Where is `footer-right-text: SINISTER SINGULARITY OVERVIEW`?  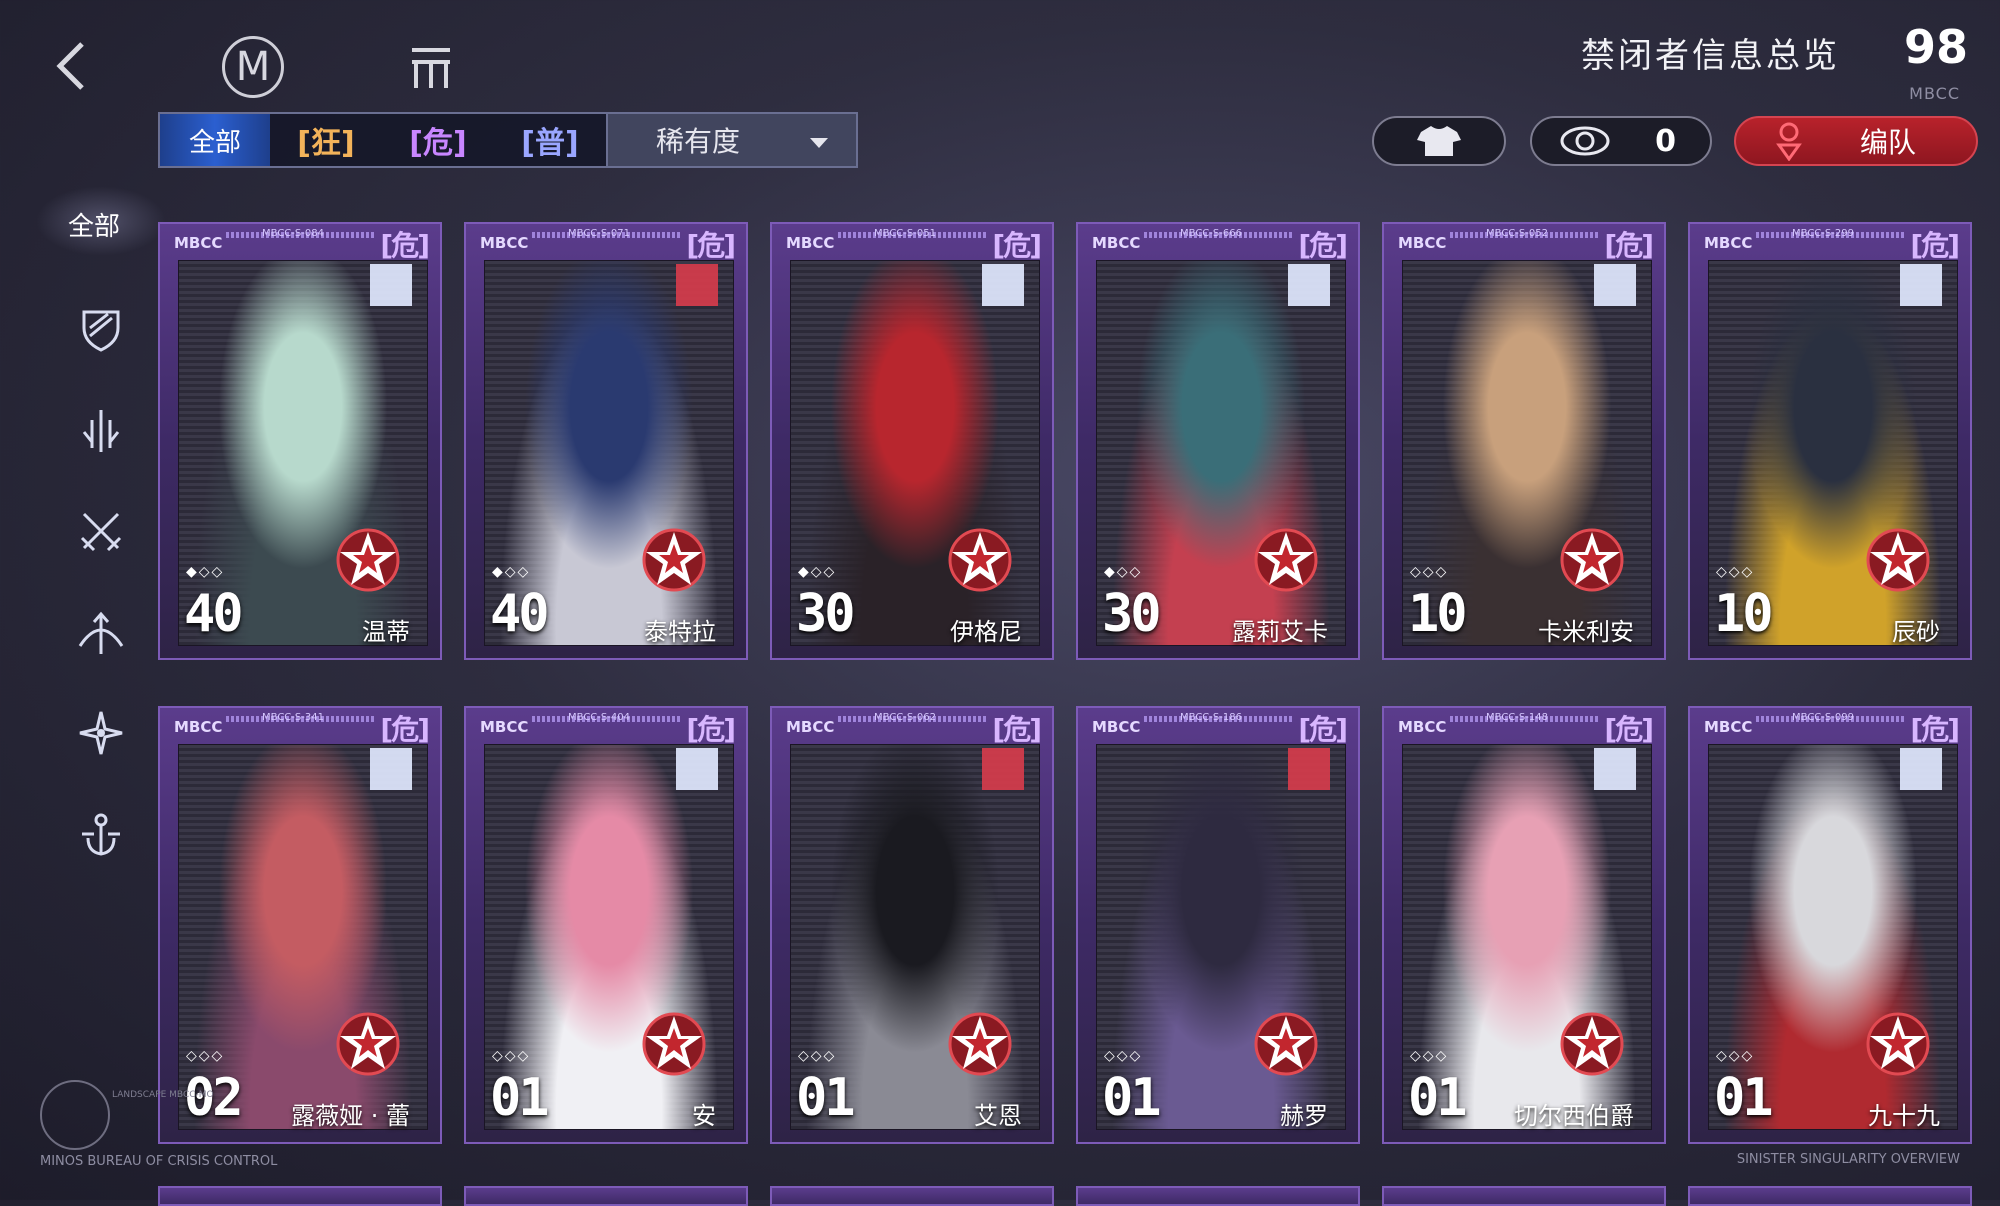 footer-right-text: SINISTER SINGULARITY OVERVIEW is located at coordinates (1848, 1159).